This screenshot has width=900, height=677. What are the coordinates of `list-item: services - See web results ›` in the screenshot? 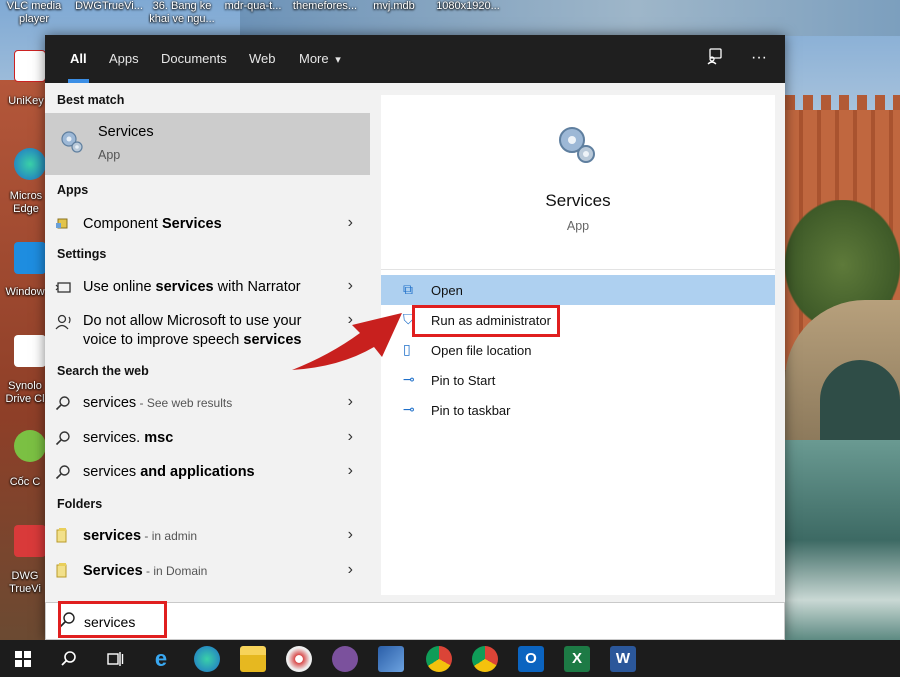 It's located at (207, 404).